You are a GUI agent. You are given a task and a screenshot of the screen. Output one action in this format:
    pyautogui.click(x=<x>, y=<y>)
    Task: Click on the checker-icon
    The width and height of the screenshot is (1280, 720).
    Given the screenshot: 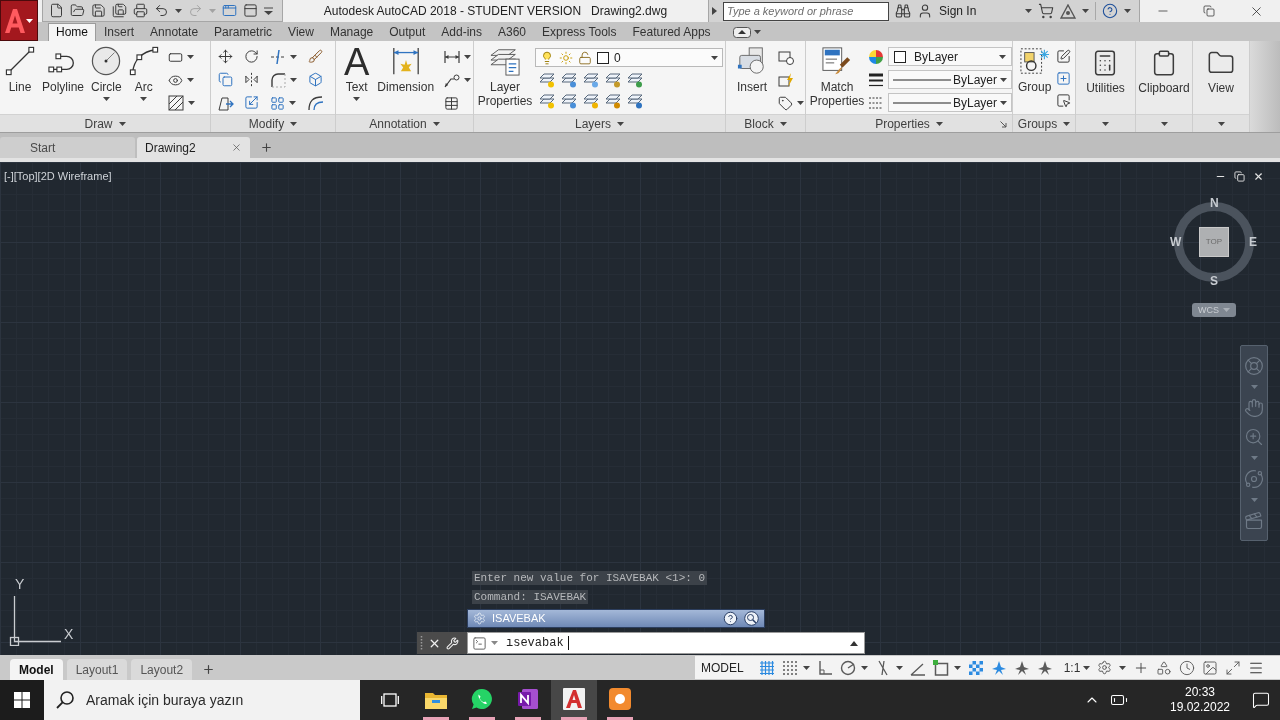 What is the action you would take?
    pyautogui.click(x=975, y=667)
    